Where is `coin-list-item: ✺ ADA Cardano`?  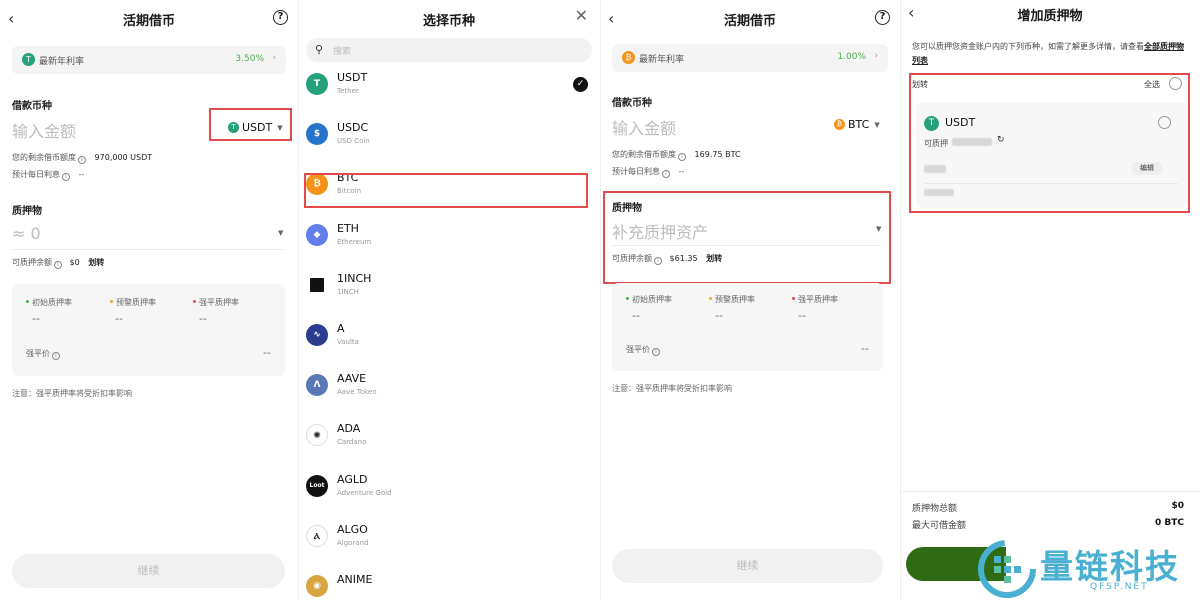
coin-list-item: ✺ ADA Cardano is located at coordinates (449, 437).